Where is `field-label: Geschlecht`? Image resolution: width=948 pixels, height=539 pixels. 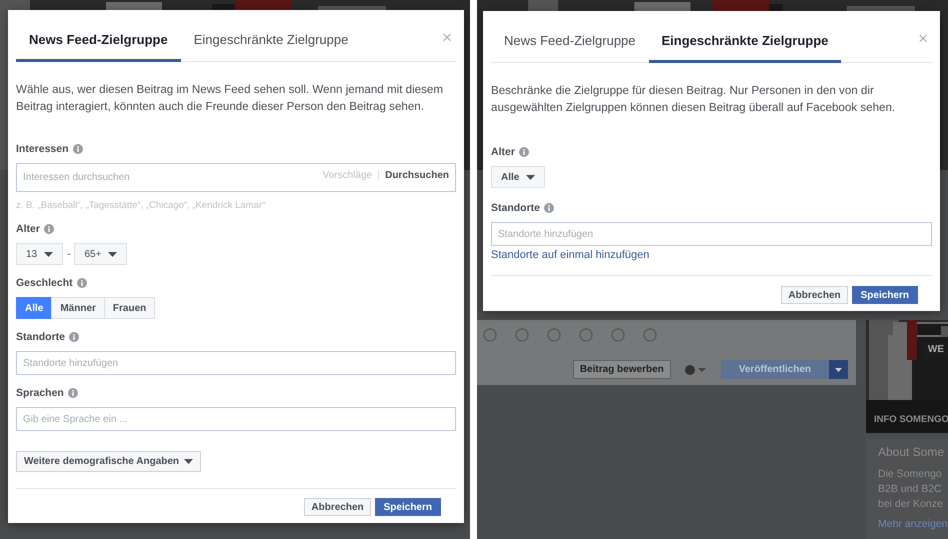
field-label: Geschlecht is located at coordinates (44, 283).